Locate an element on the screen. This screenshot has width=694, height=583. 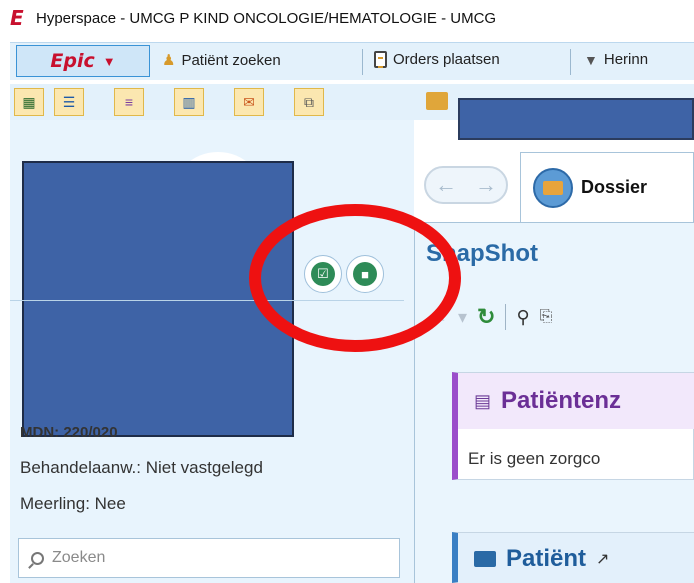
back-icon: ← is located at coordinates (439, 317).